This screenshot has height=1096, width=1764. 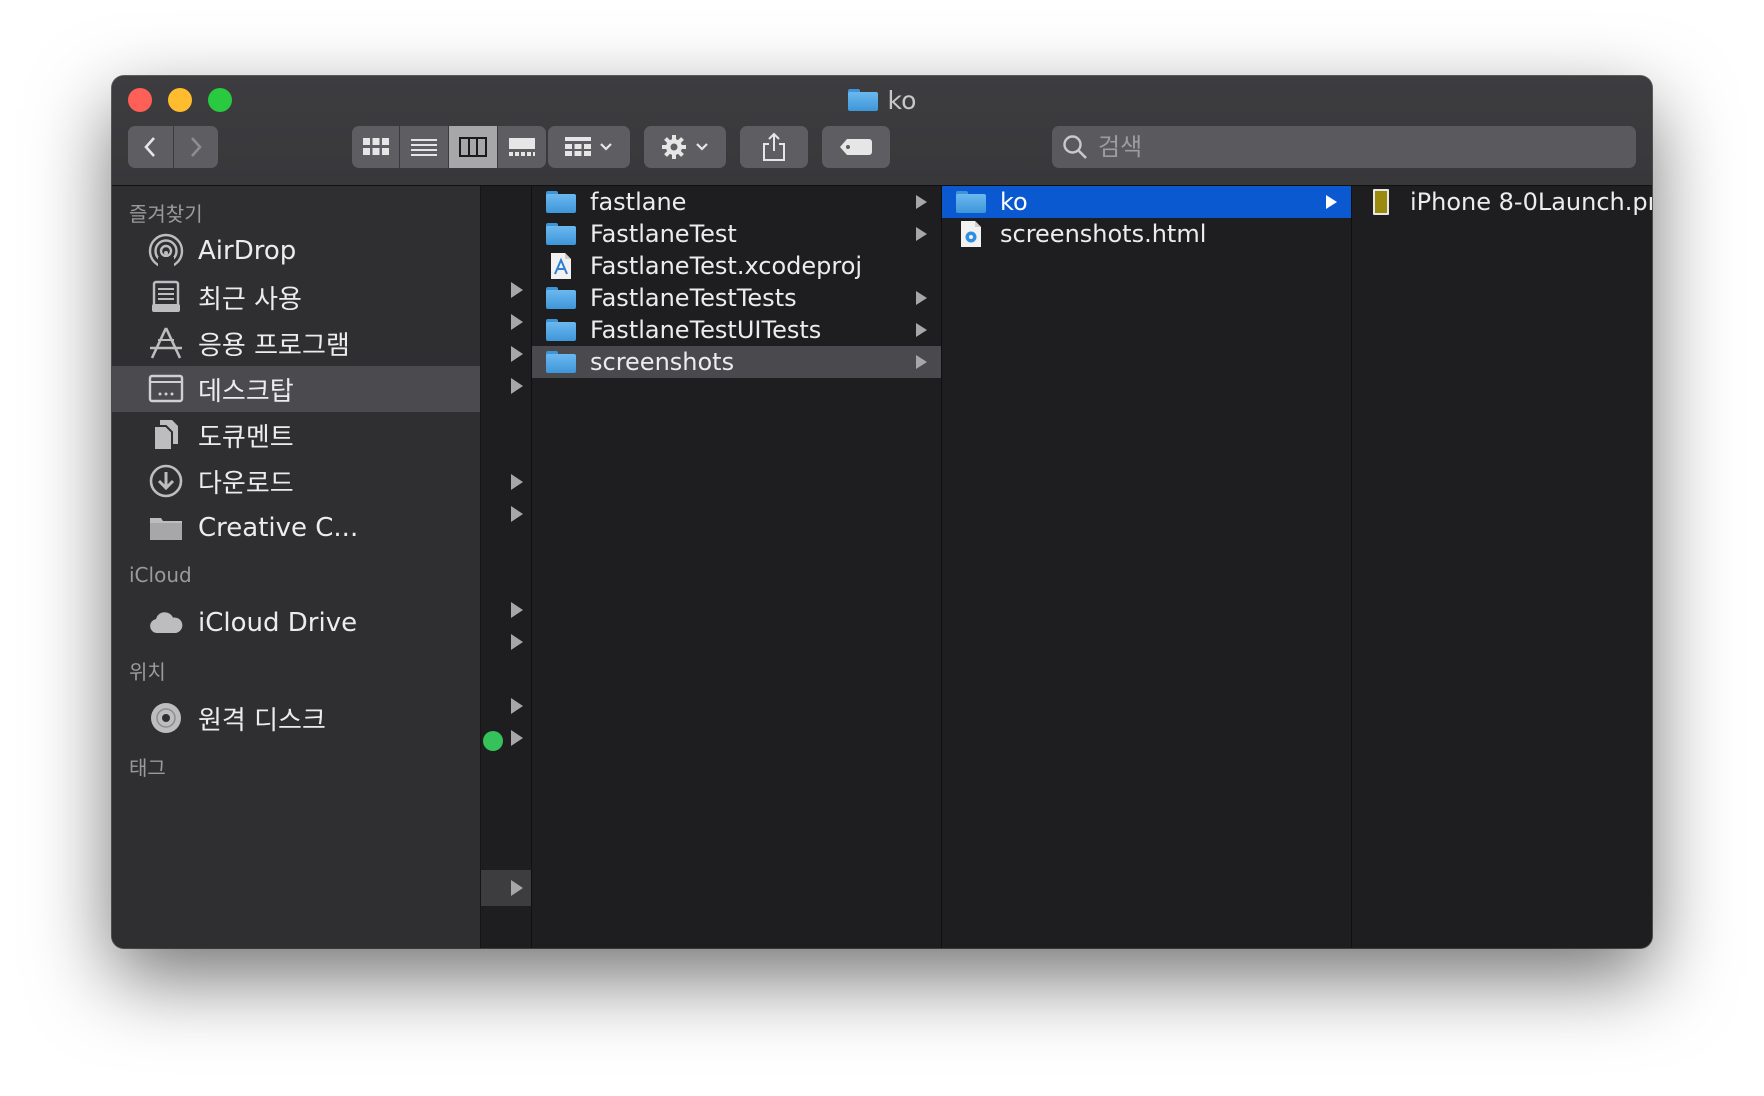 I want to click on sidebar-item-airdrop: AirDrop, so click(x=296, y=251).